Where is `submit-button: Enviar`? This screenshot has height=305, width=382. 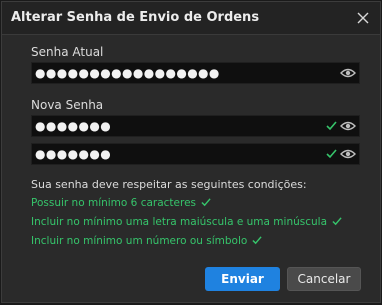 submit-button: Enviar is located at coordinates (242, 279).